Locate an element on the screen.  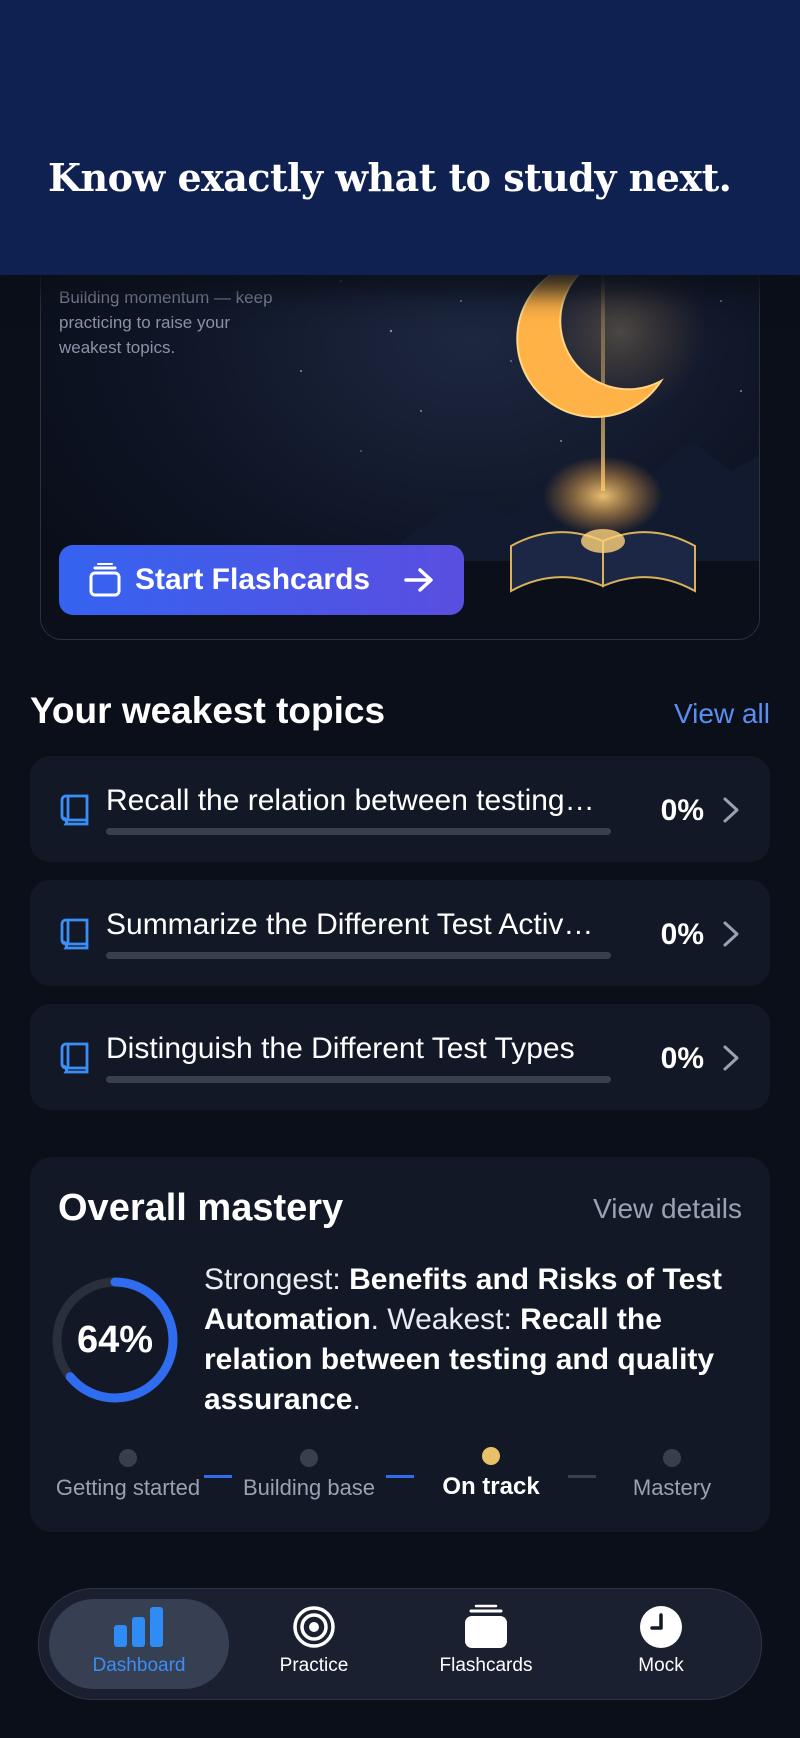
stage-on-track: On track is located at coordinates (491, 1474).